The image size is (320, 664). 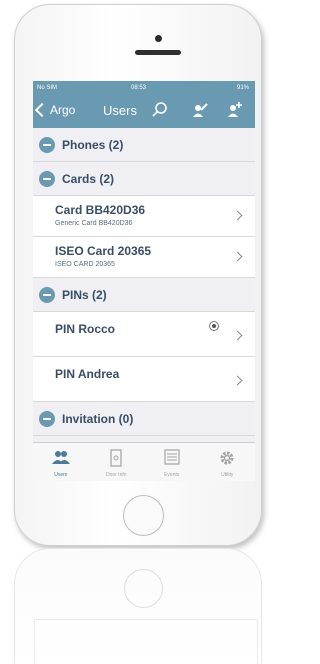 I want to click on tab-utility: Utility, so click(x=228, y=462).